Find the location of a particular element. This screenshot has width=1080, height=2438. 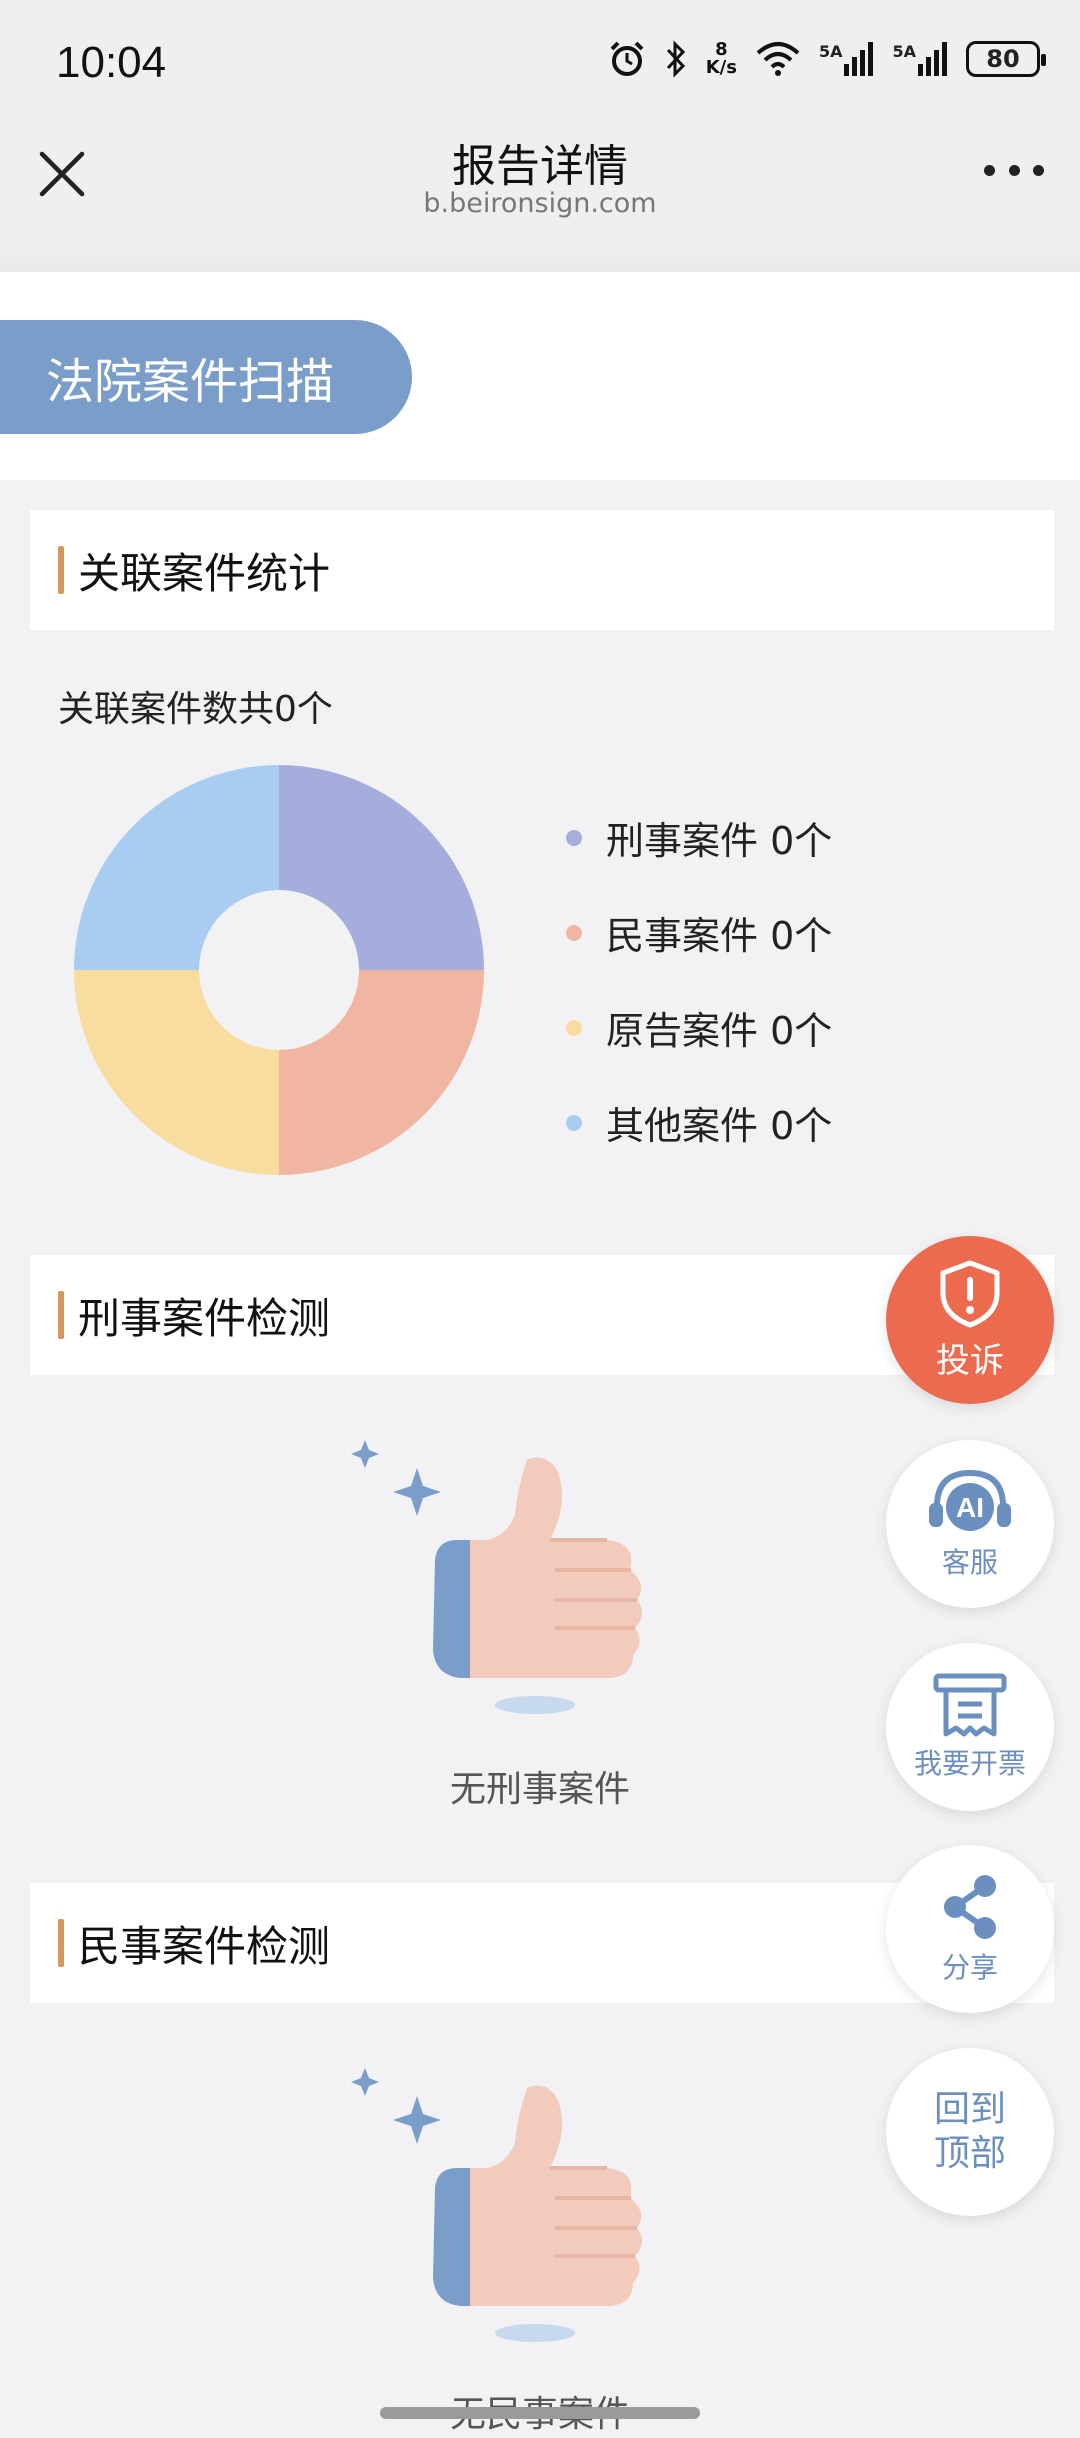

status-icons: 8 K/s 5A 5A 80 is located at coordinates (827, 59).